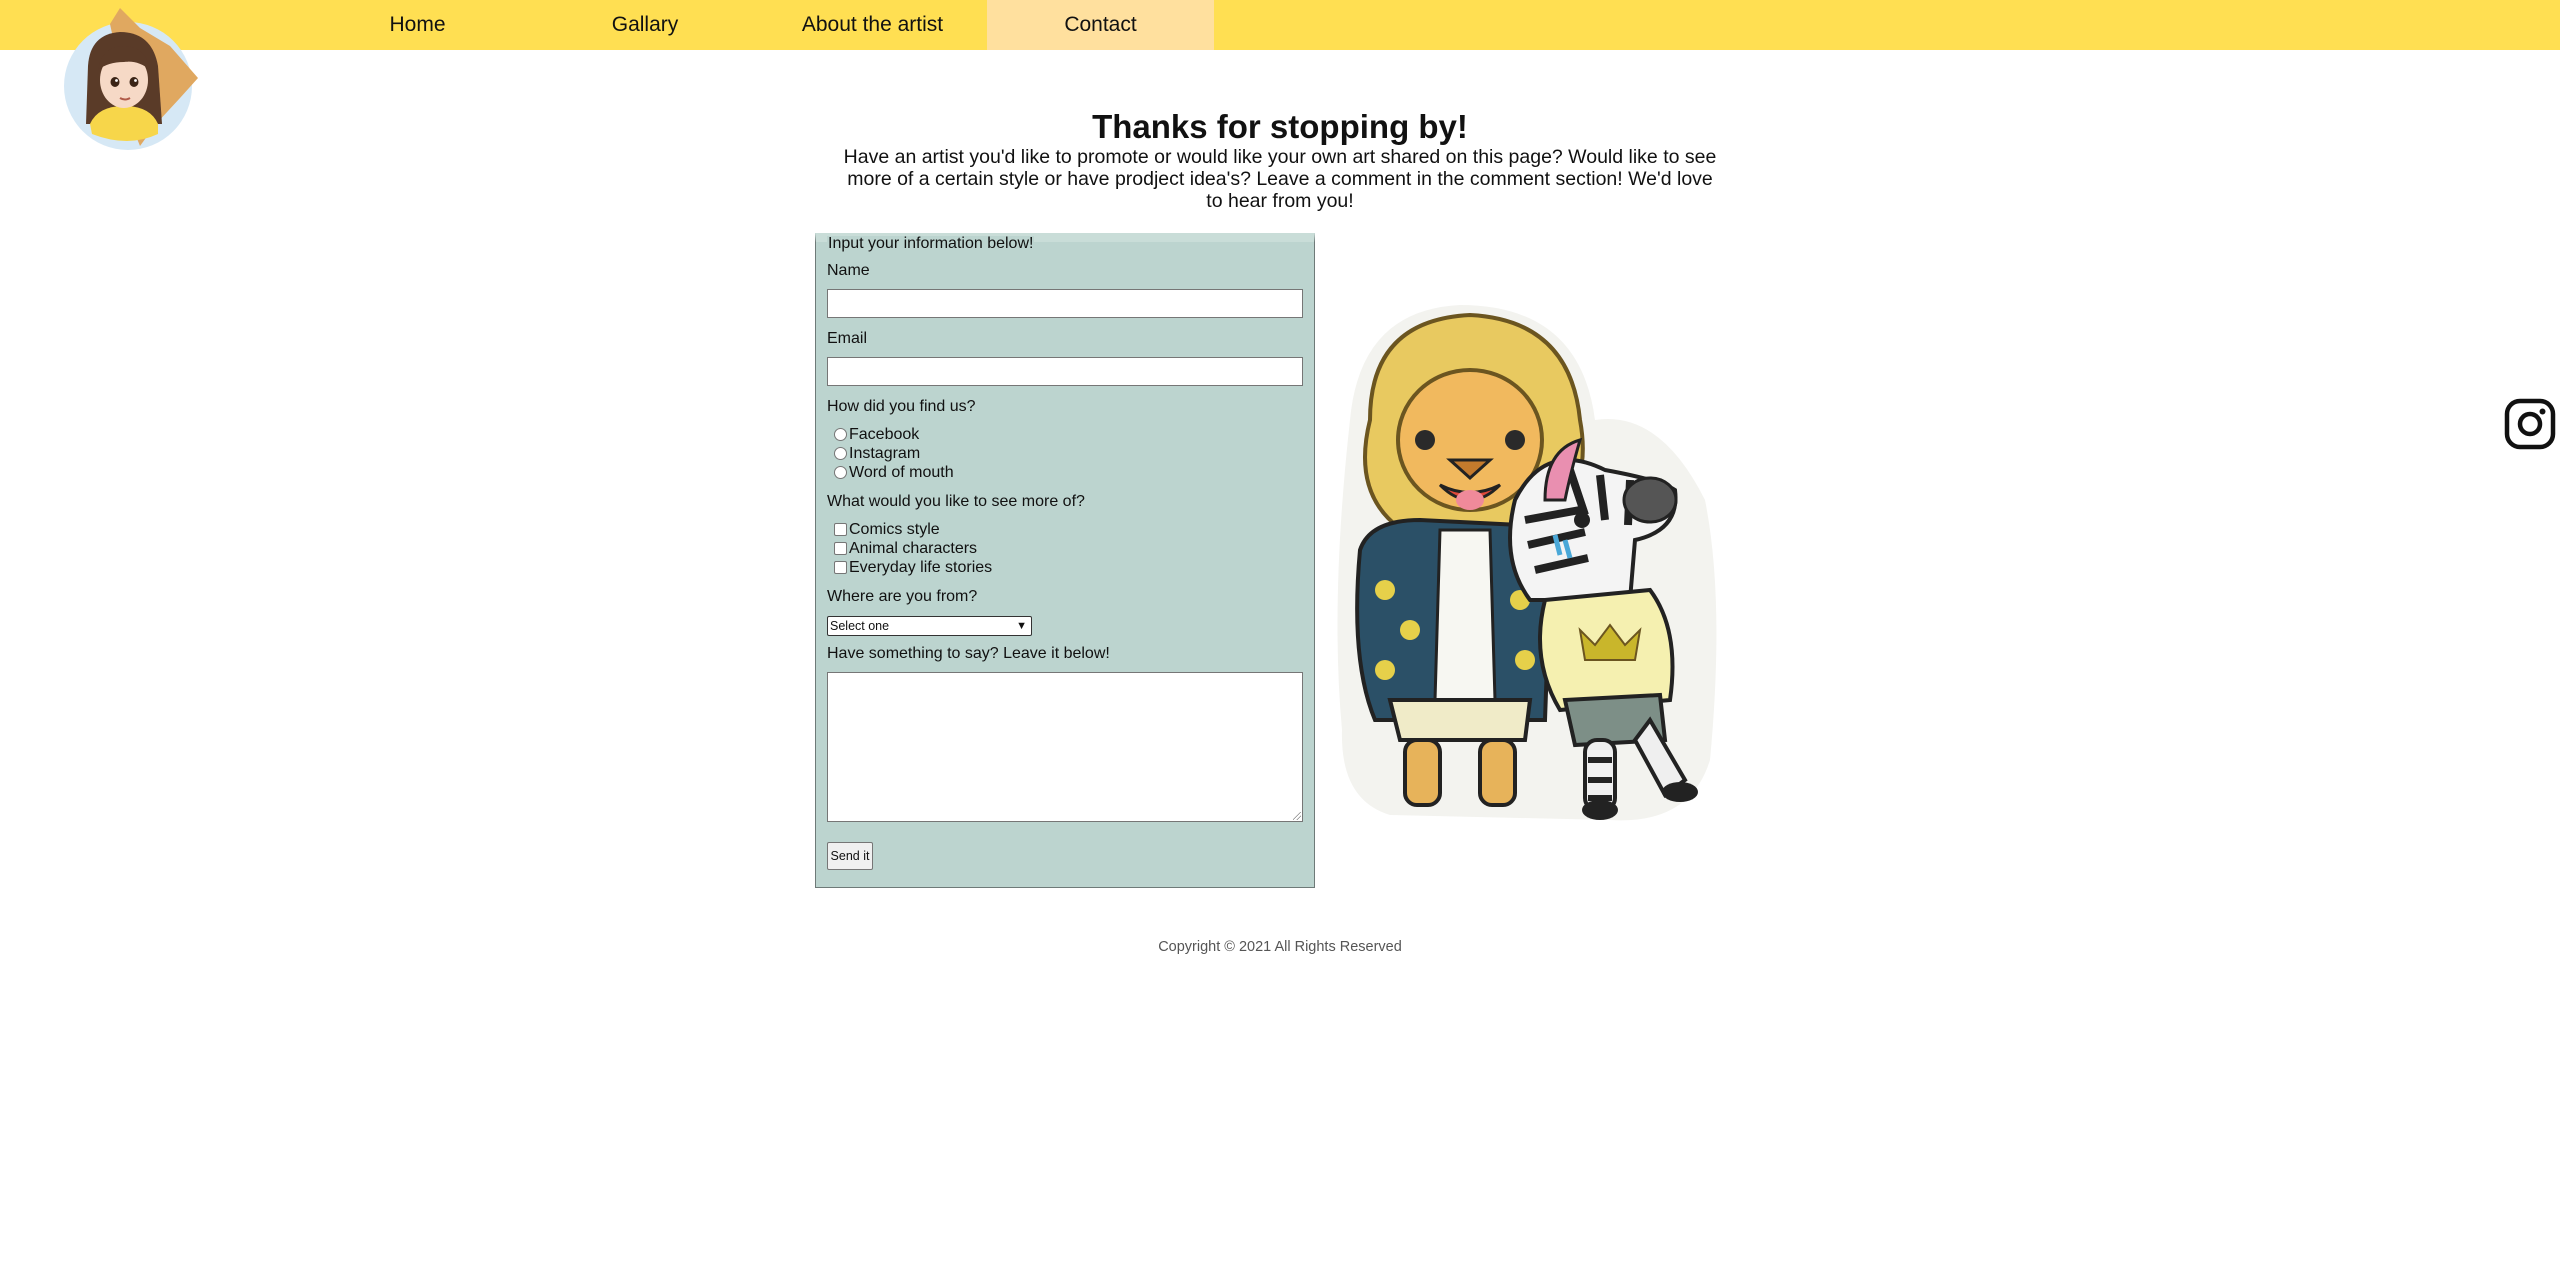  What do you see at coordinates (885, 453) in the screenshot?
I see `radio-label: Instagram` at bounding box center [885, 453].